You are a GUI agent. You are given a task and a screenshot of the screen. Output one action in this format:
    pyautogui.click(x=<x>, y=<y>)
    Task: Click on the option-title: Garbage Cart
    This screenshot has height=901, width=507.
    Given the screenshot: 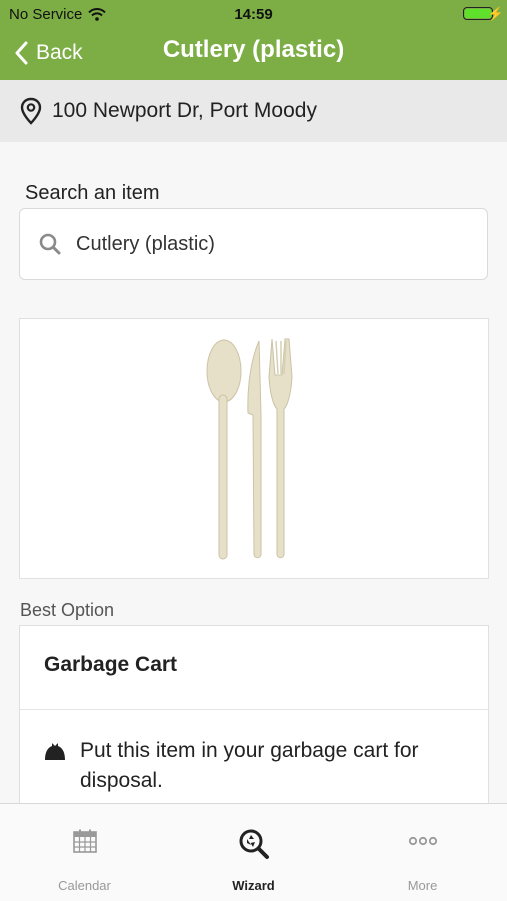 What is the action you would take?
    pyautogui.click(x=111, y=664)
    